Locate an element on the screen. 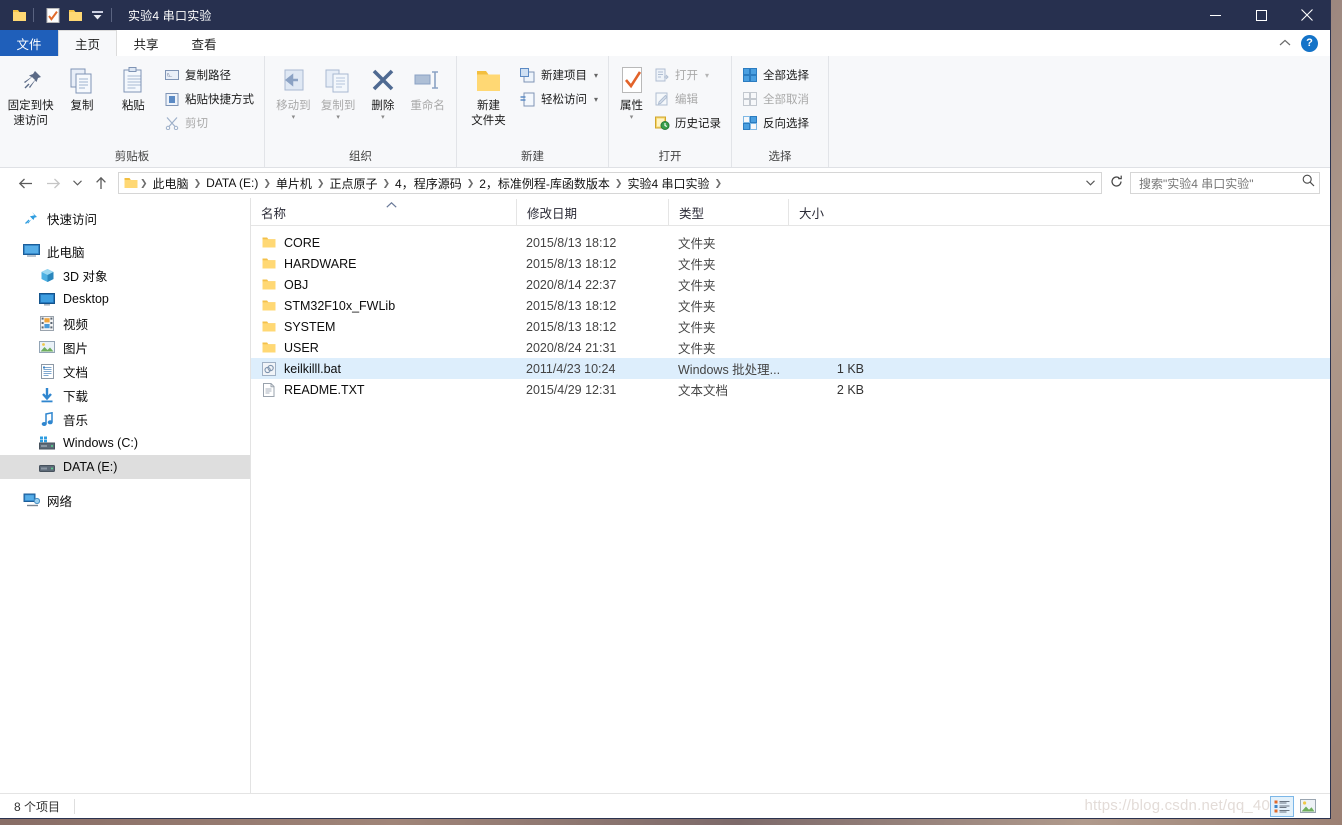  new-folder-button: 新建 文件夹 is located at coordinates (488, 94).